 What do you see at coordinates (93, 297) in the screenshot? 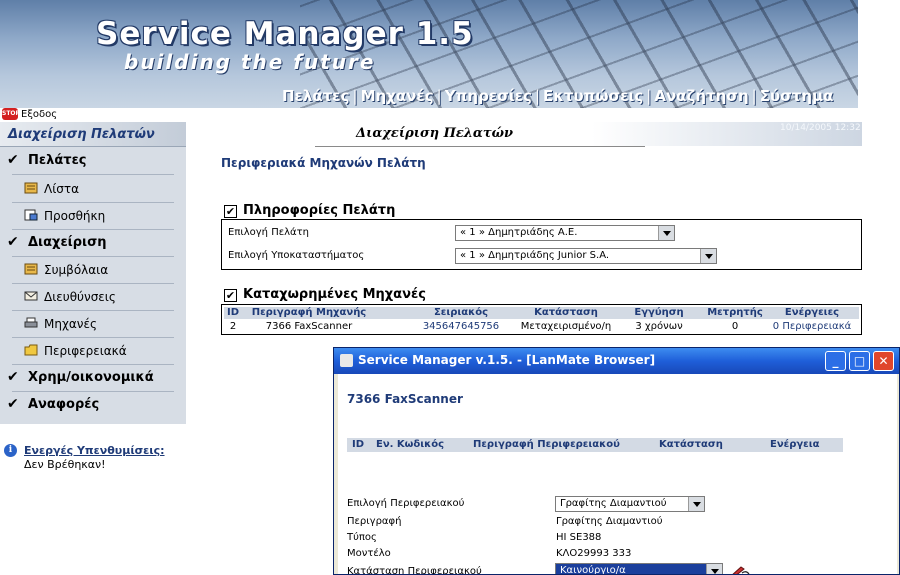
I see `sidebar-item-addresses: Διευθύνσεις` at bounding box center [93, 297].